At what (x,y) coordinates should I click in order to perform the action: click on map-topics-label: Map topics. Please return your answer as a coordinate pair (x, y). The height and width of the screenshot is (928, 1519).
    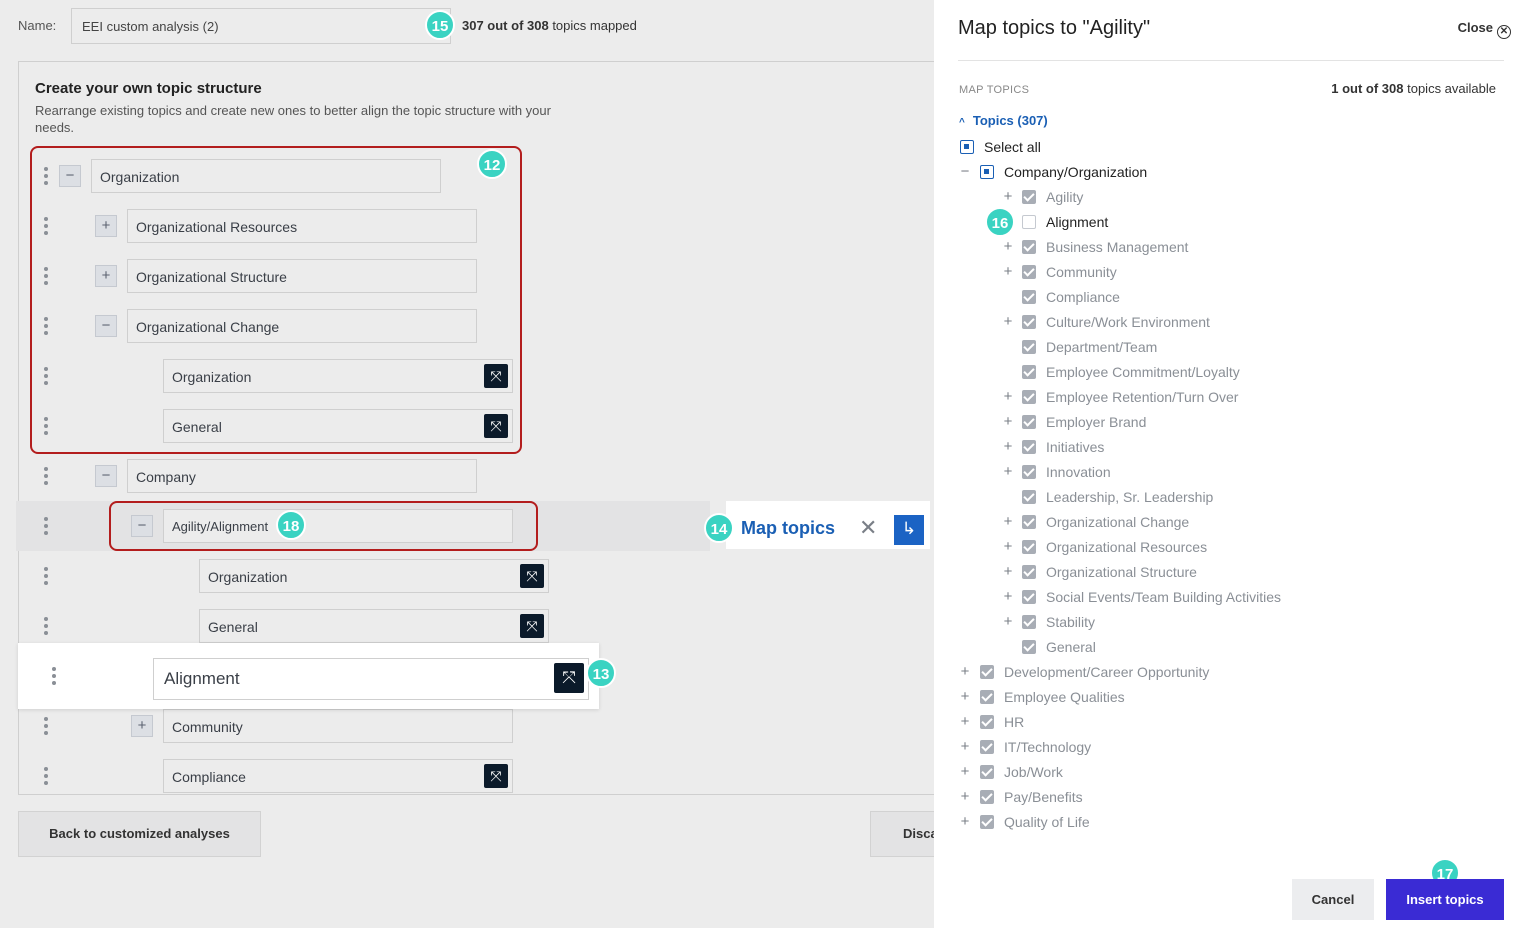
    Looking at the image, I should click on (788, 528).